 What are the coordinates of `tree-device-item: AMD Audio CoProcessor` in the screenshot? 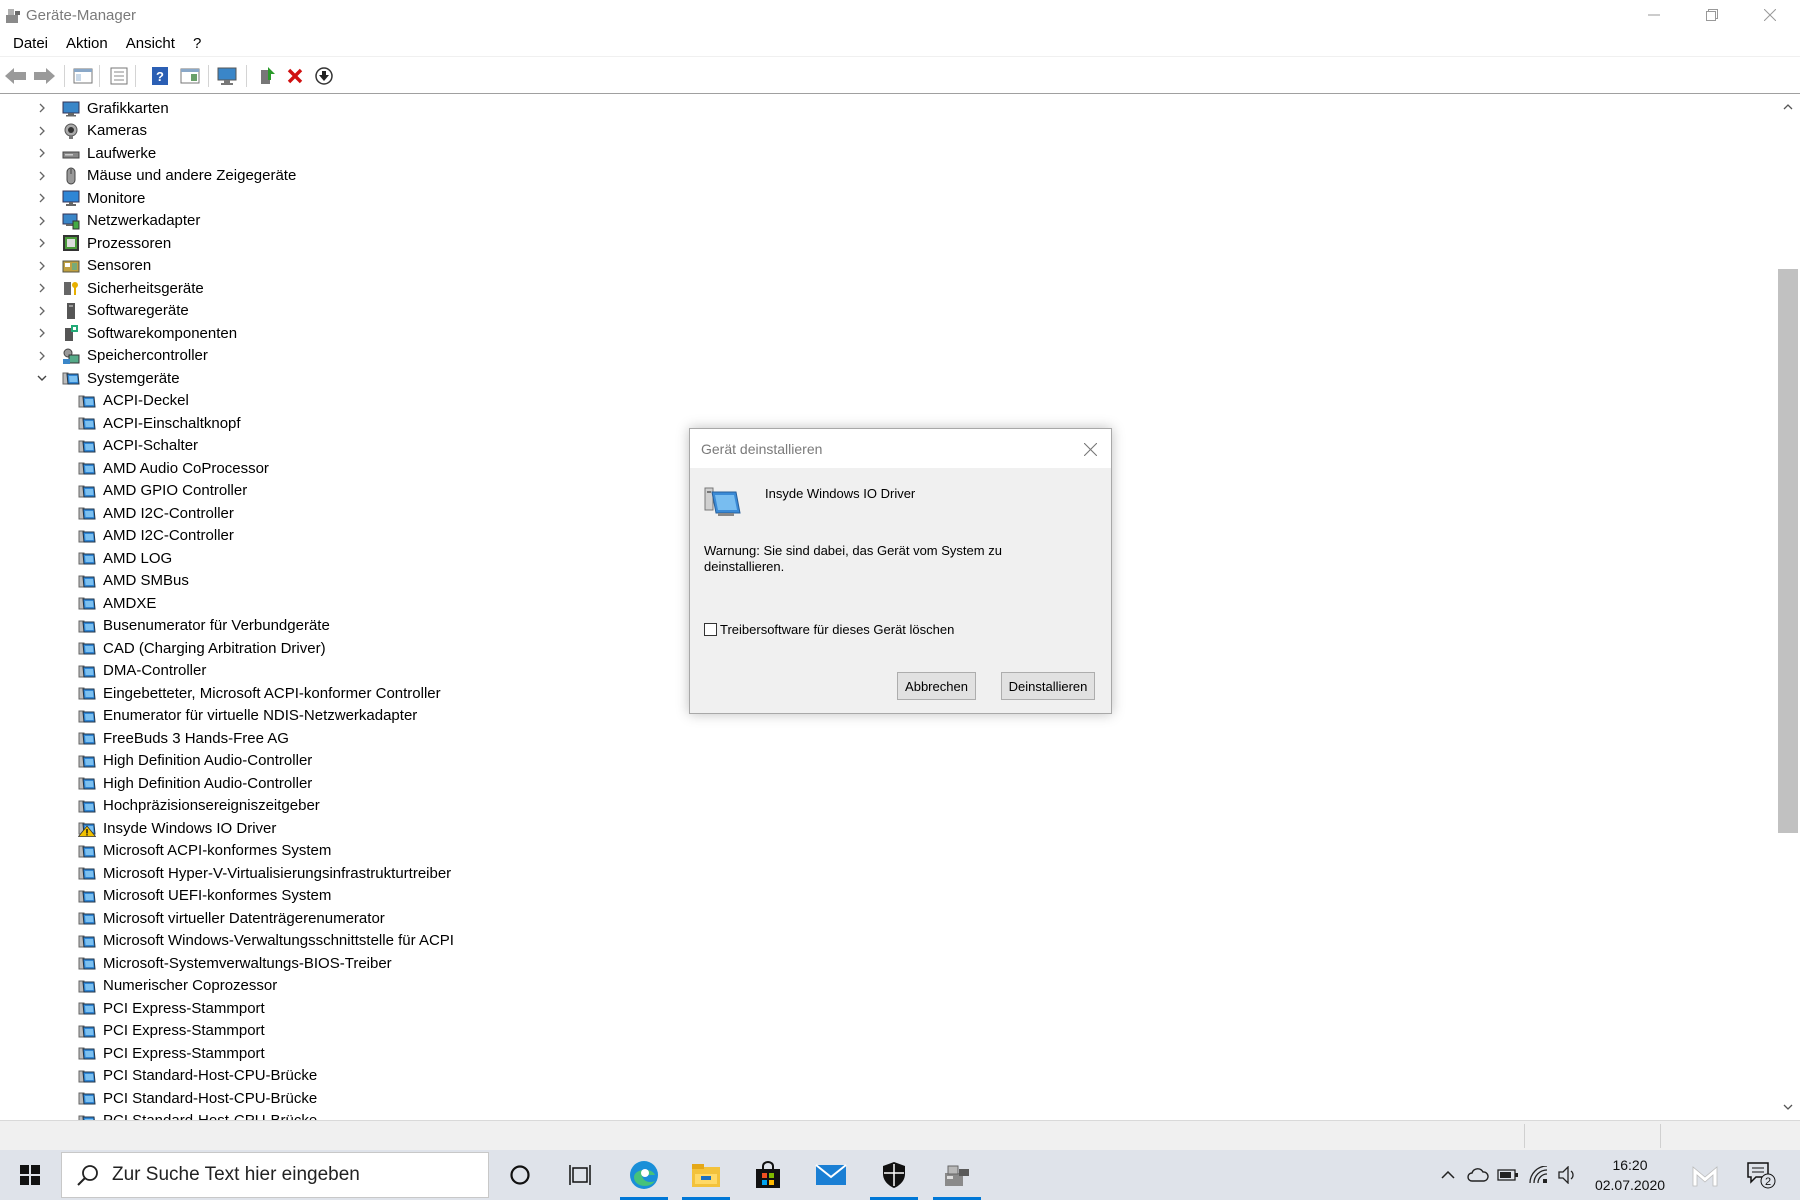 It's located at (173, 468).